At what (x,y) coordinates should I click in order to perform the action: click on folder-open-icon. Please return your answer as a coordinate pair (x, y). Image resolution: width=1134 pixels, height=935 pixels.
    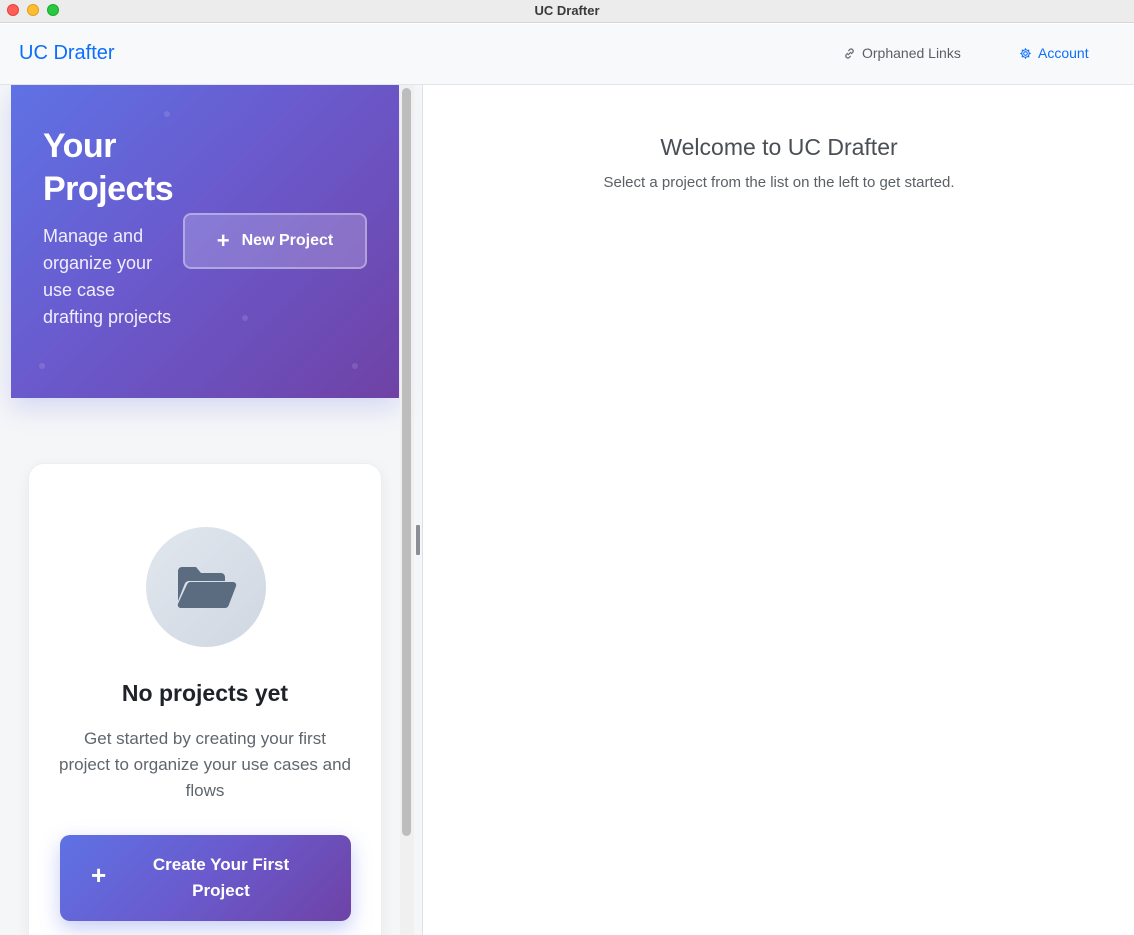
    Looking at the image, I should click on (207, 587).